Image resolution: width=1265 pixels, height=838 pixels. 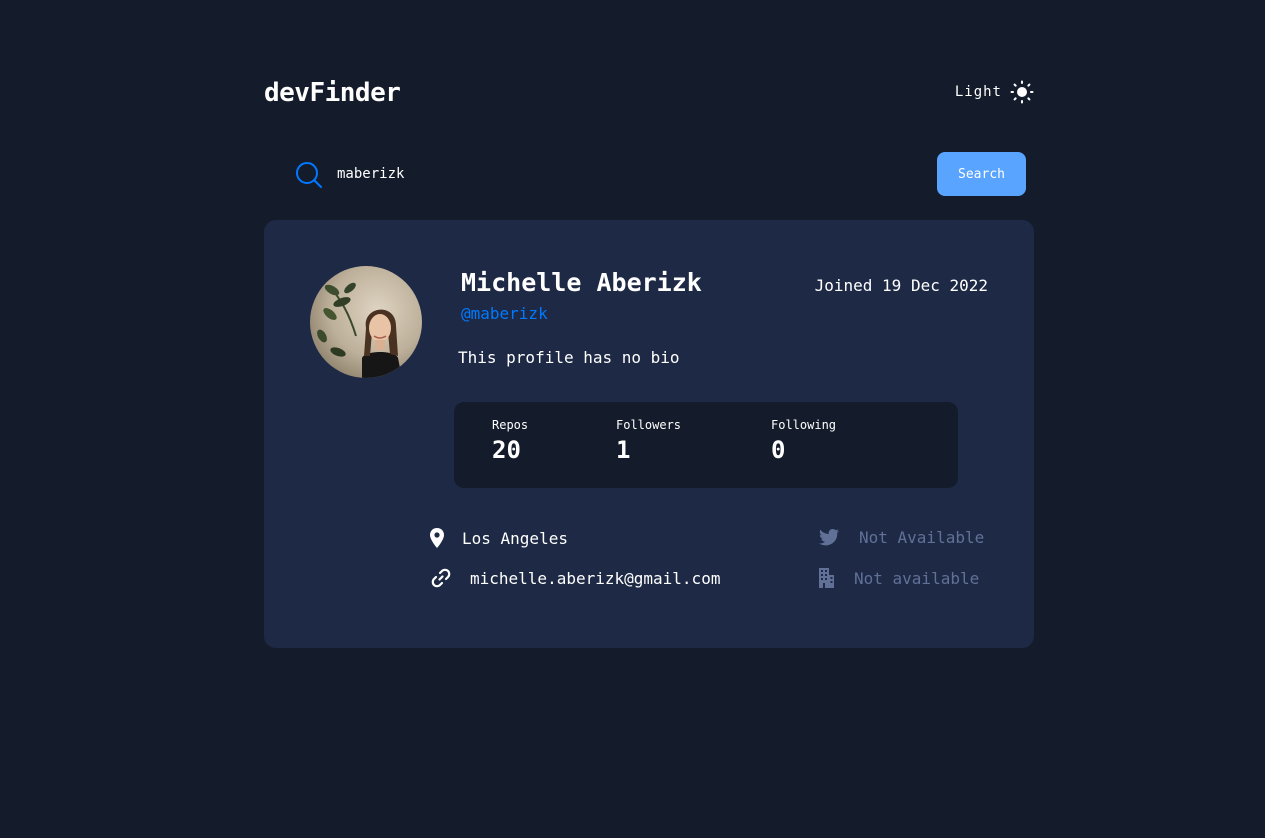 I want to click on link-icon, so click(x=441, y=578).